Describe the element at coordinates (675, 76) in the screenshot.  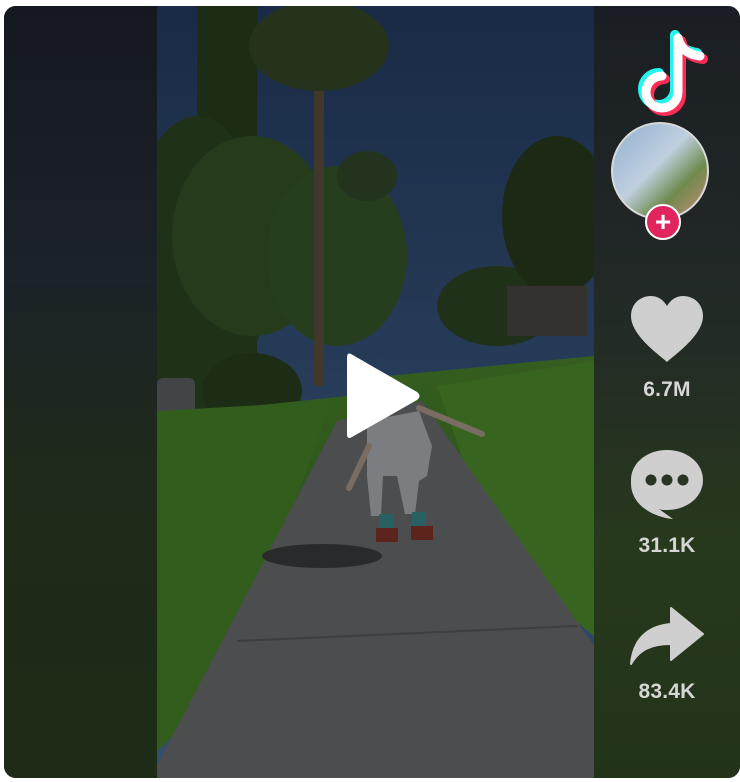
I see `tiktok-logo-icon` at that location.